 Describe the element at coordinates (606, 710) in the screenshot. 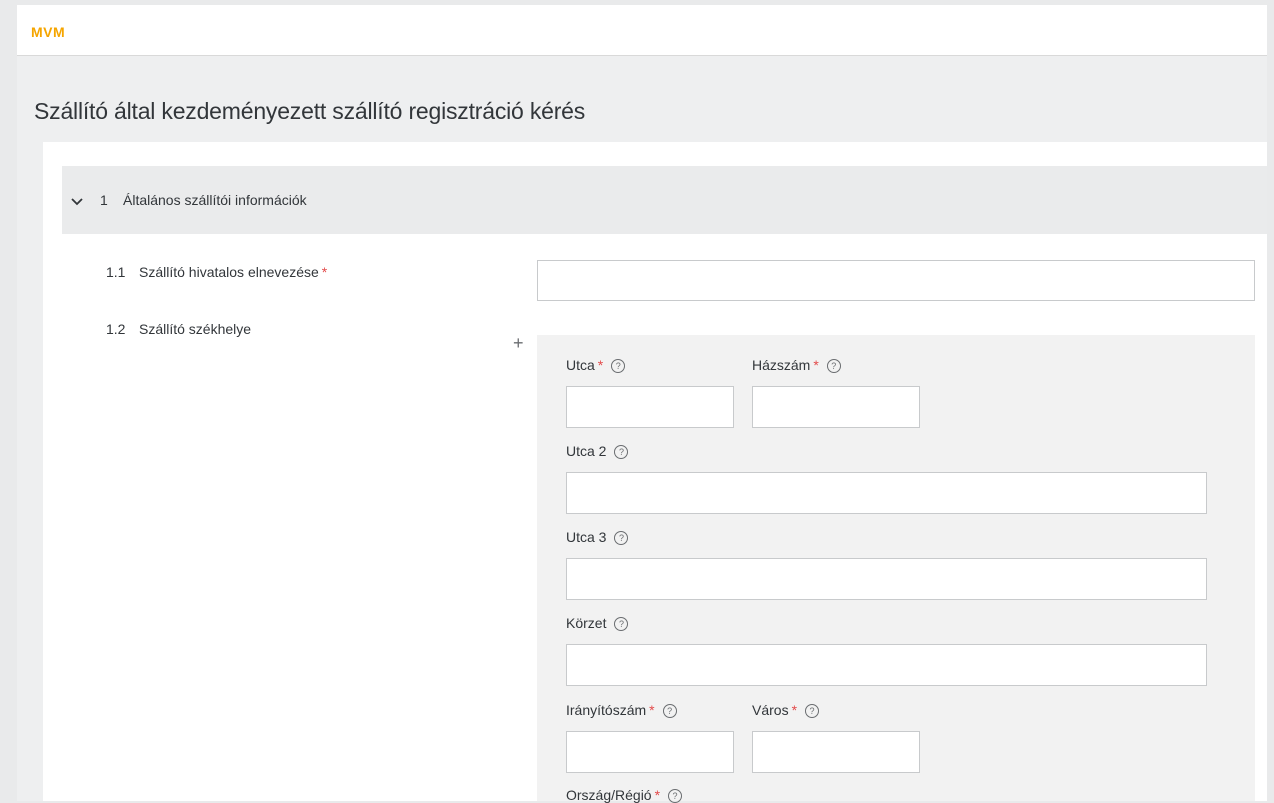

I see `postal-code-label-text: Irányítószám` at that location.